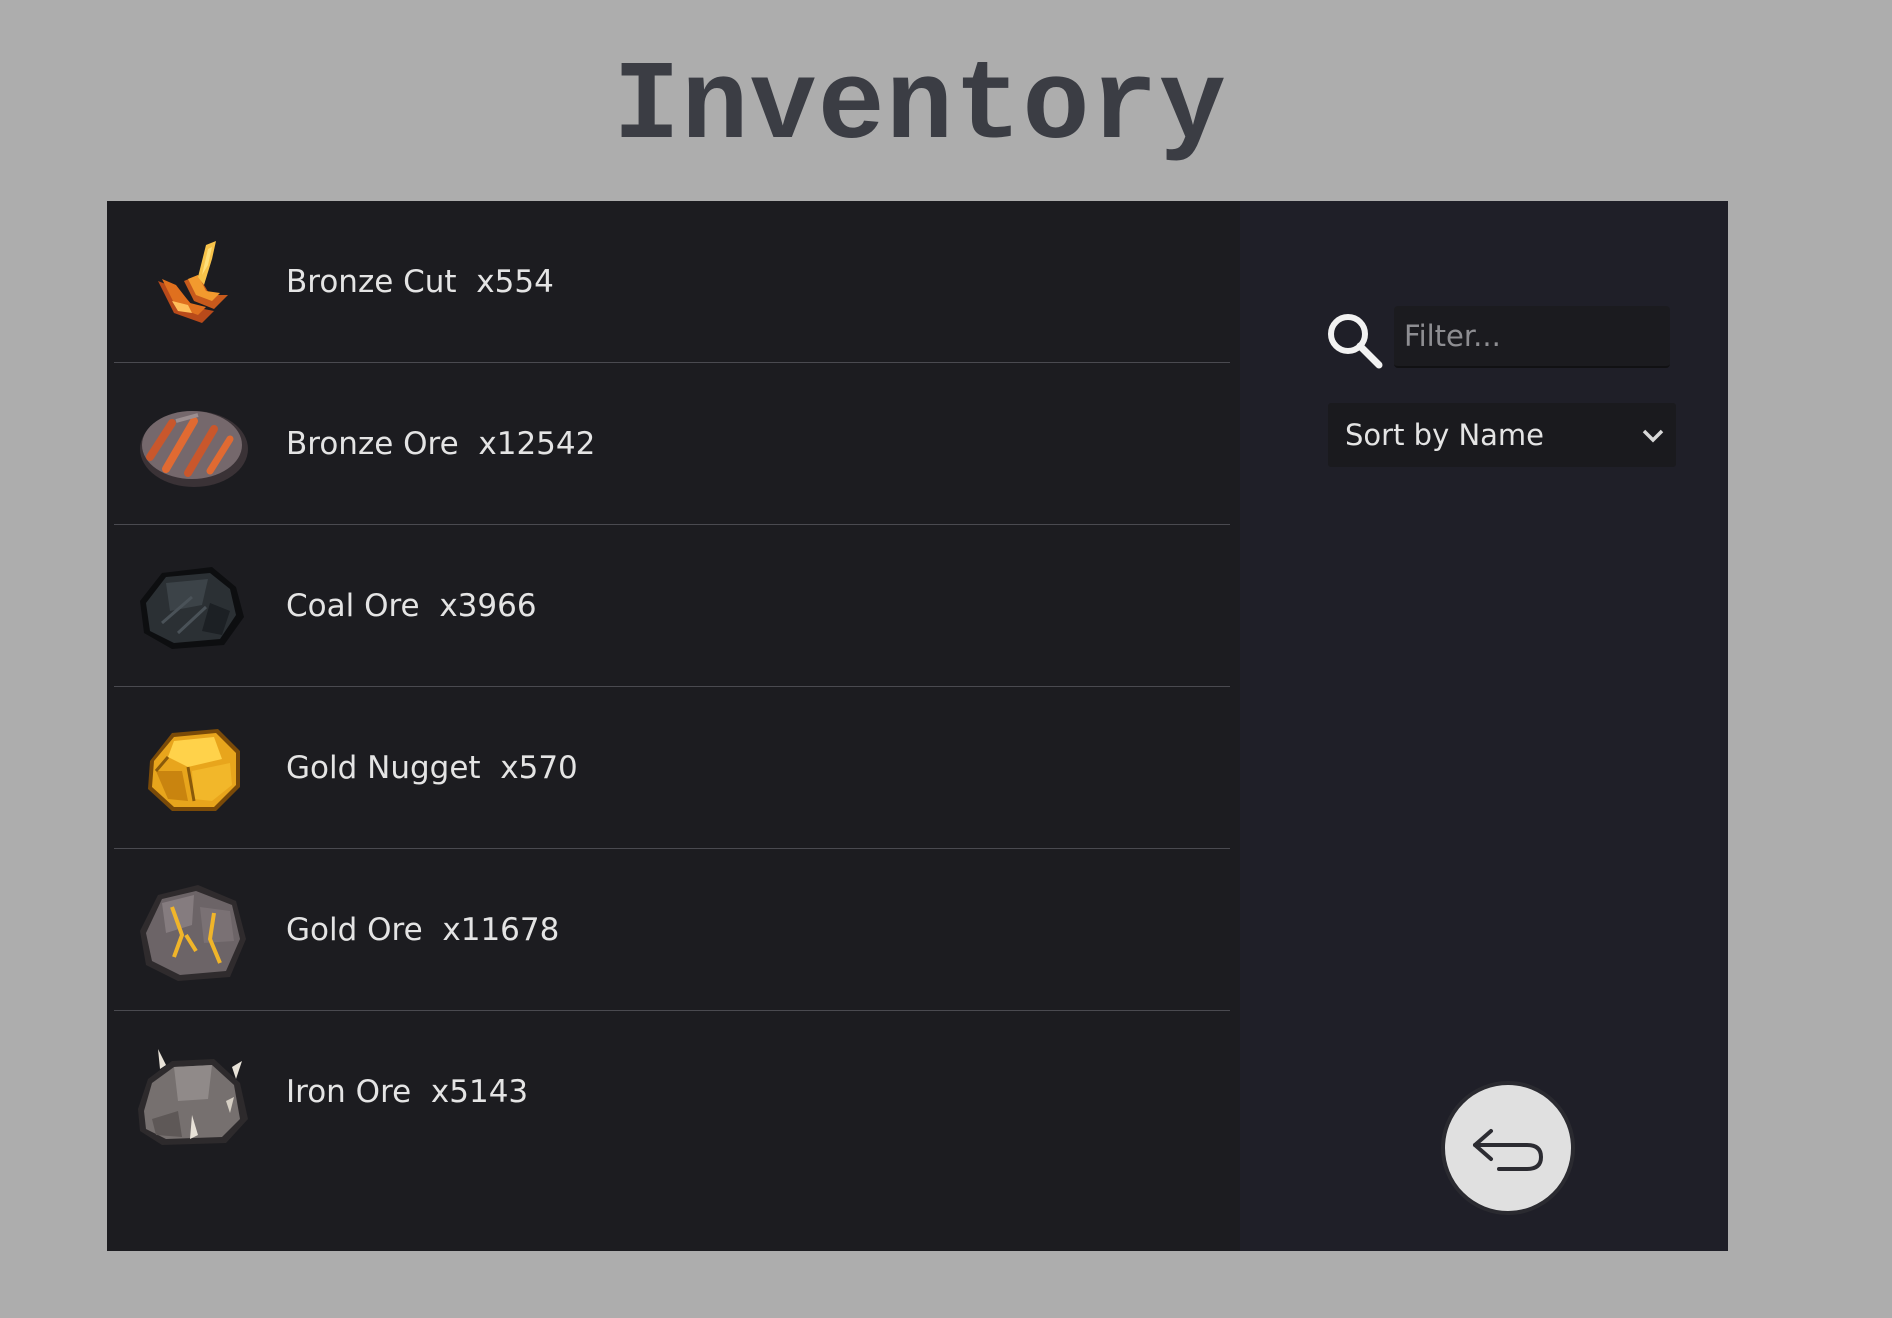  What do you see at coordinates (672, 930) in the screenshot?
I see `list-item: Gold Ore x11678` at bounding box center [672, 930].